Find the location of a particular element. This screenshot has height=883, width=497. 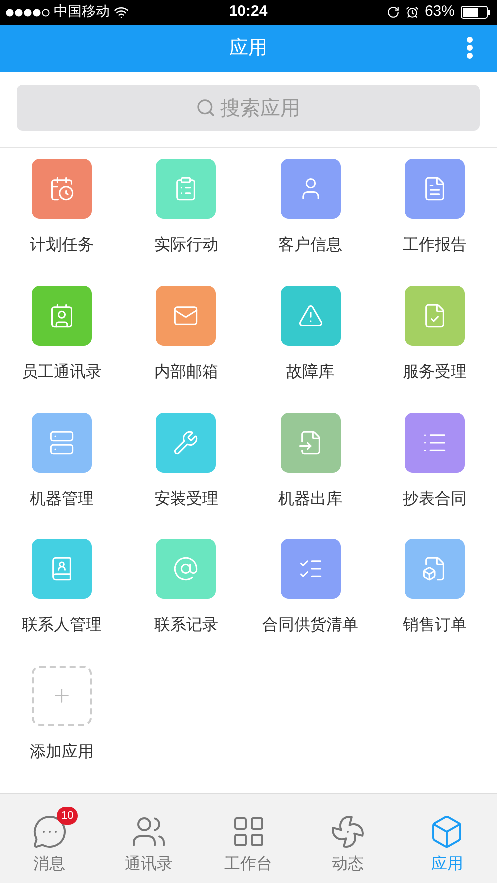

battery-icon is located at coordinates (476, 12).